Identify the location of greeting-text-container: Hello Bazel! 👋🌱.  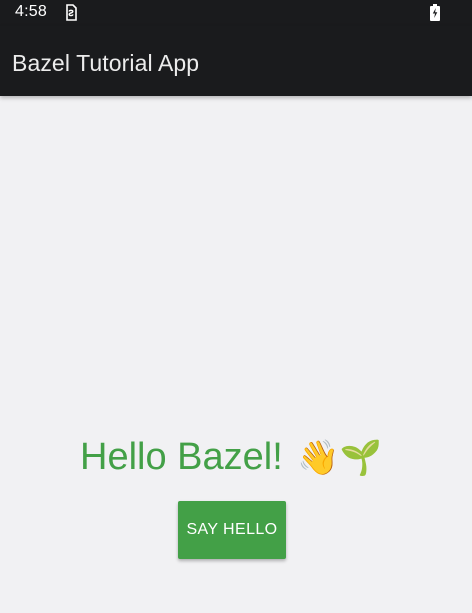
(231, 457).